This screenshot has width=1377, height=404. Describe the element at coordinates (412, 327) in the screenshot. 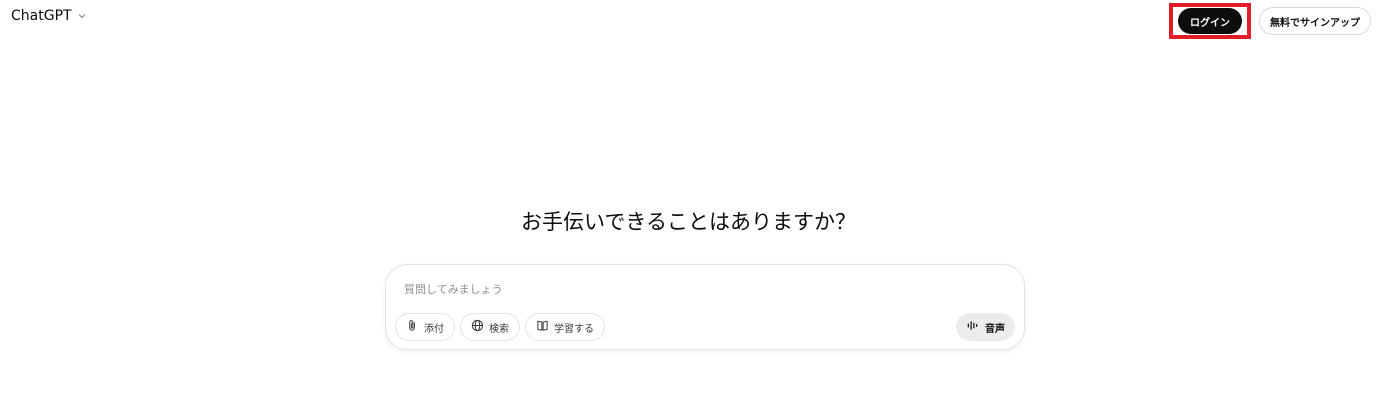

I see `paperclip-icon` at that location.